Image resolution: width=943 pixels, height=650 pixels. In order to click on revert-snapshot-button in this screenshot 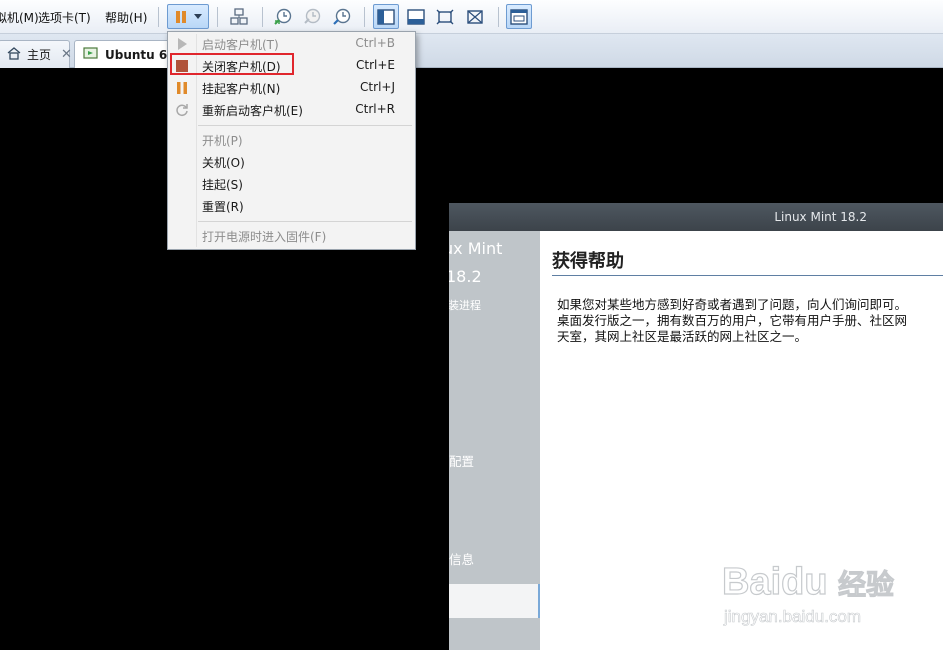, I will do `click(312, 16)`.